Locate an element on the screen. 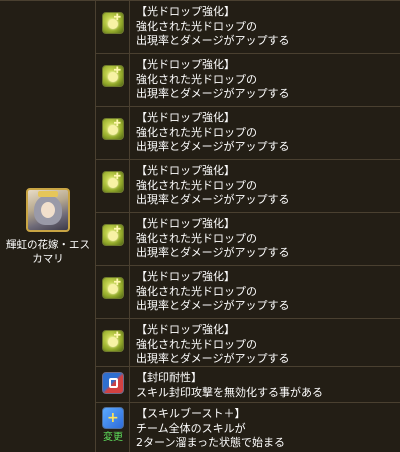 This screenshot has width=400, height=452. awakening-icon-cell: + 変更 is located at coordinates (113, 427).